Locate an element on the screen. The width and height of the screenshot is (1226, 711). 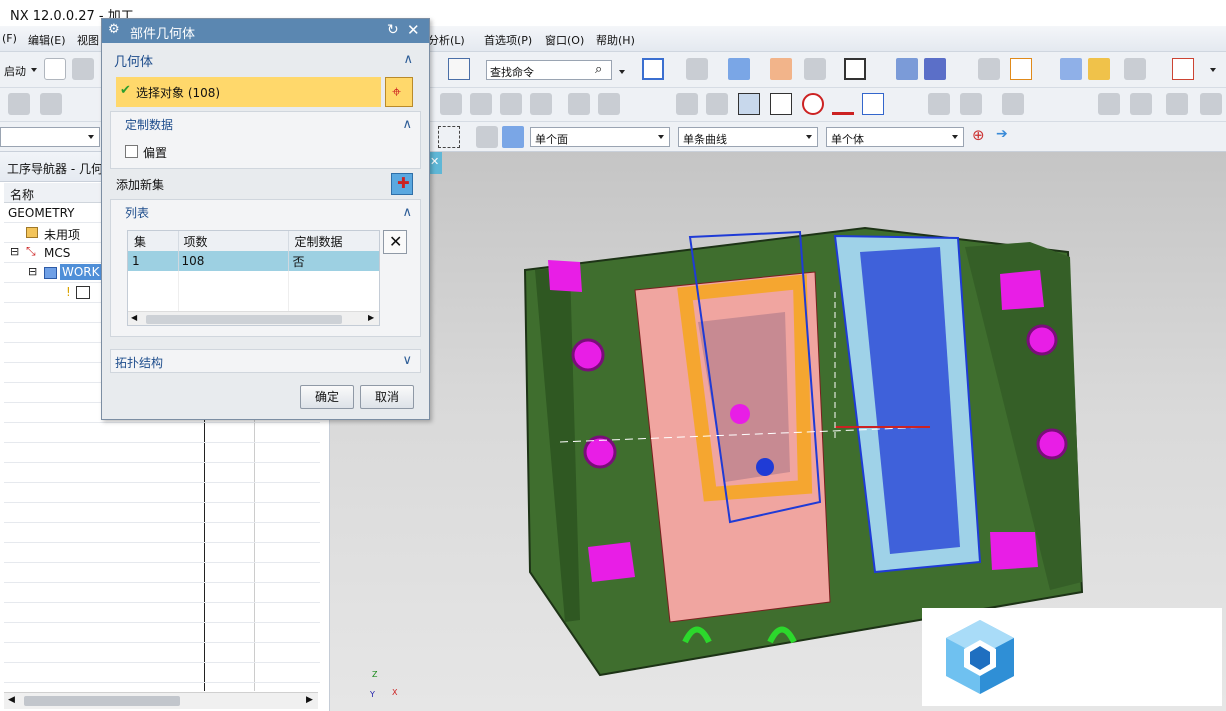
generate-path-icon is located at coordinates (481, 104).